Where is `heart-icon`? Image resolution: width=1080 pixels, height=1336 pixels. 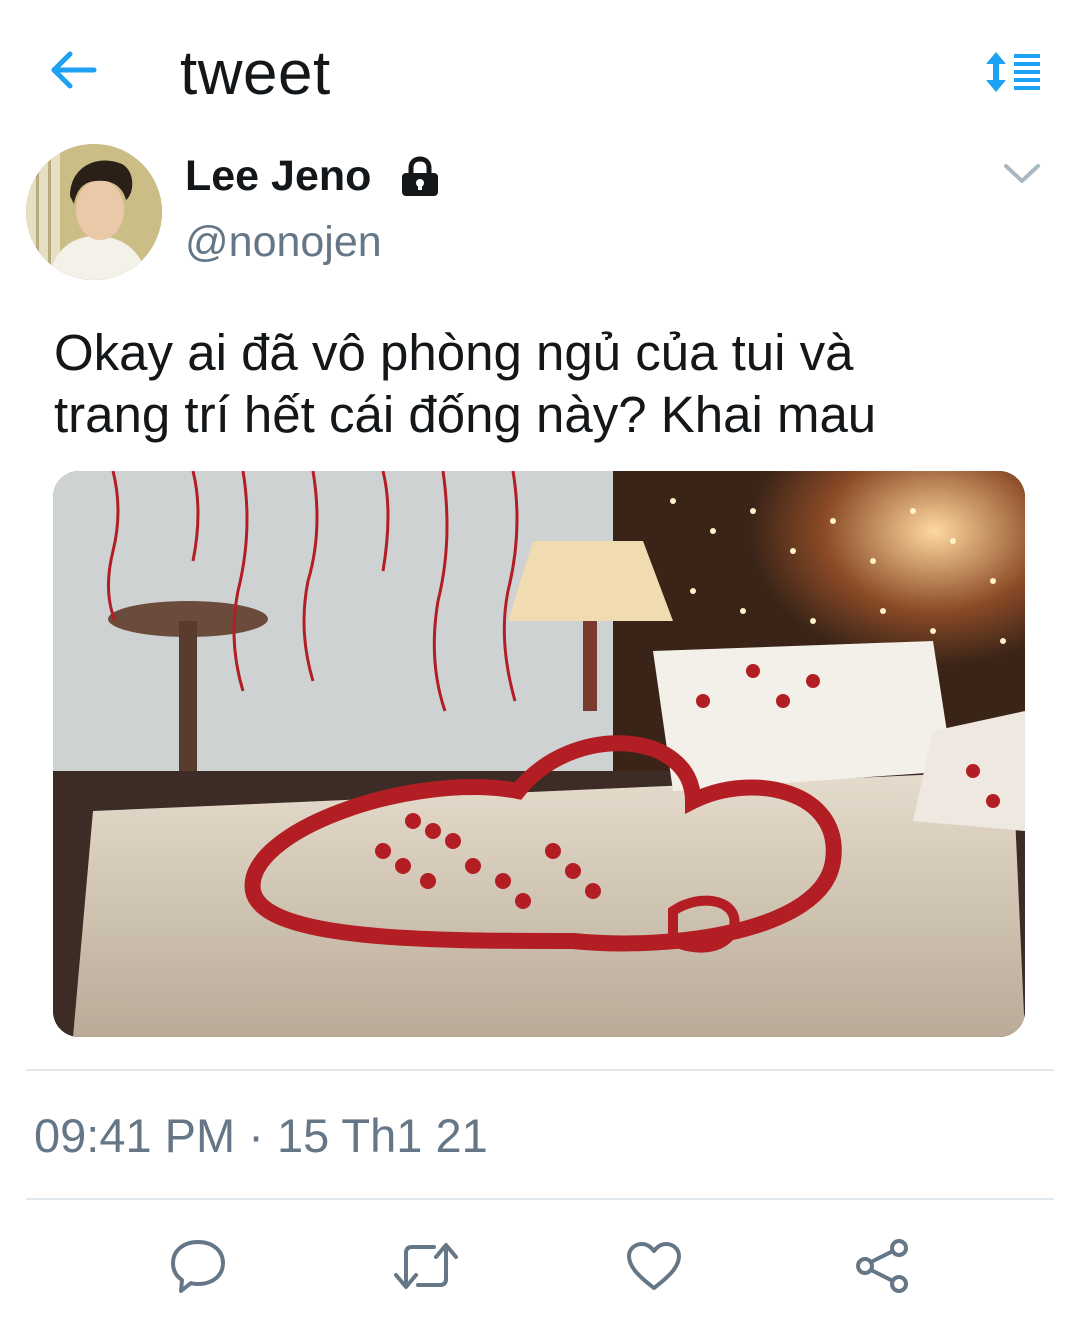 heart-icon is located at coordinates (654, 1266).